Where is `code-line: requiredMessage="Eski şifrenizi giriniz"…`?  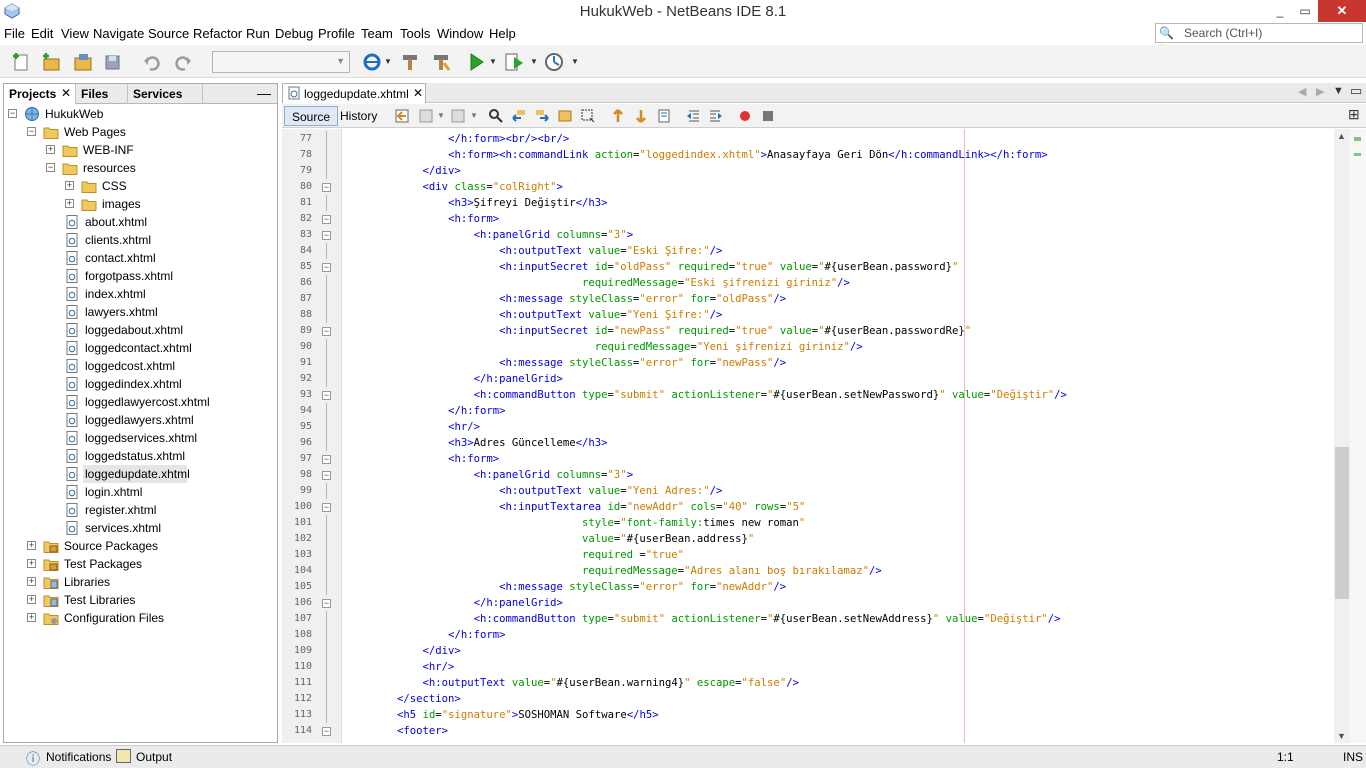
code-line: requiredMessage="Eski şifrenizi giriniz"… is located at coordinates (598, 283).